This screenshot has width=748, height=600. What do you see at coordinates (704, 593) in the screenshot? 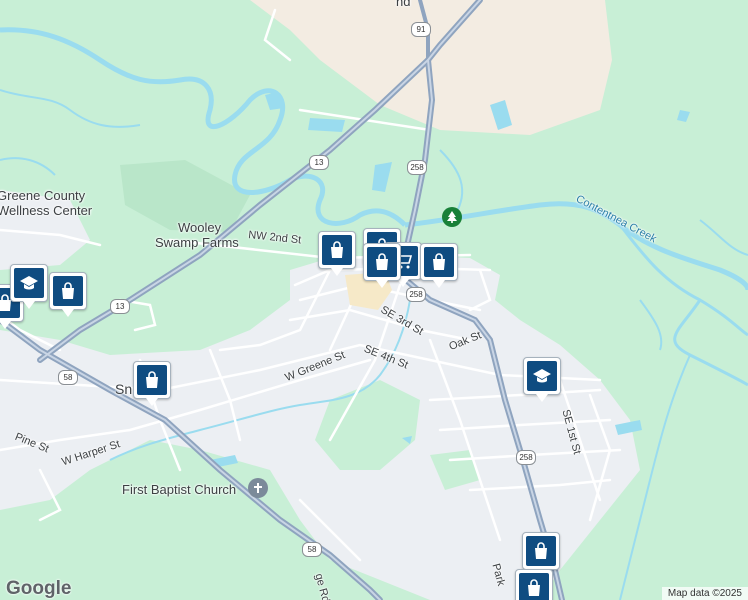
I see `map-attribution: Map data ©2025` at bounding box center [704, 593].